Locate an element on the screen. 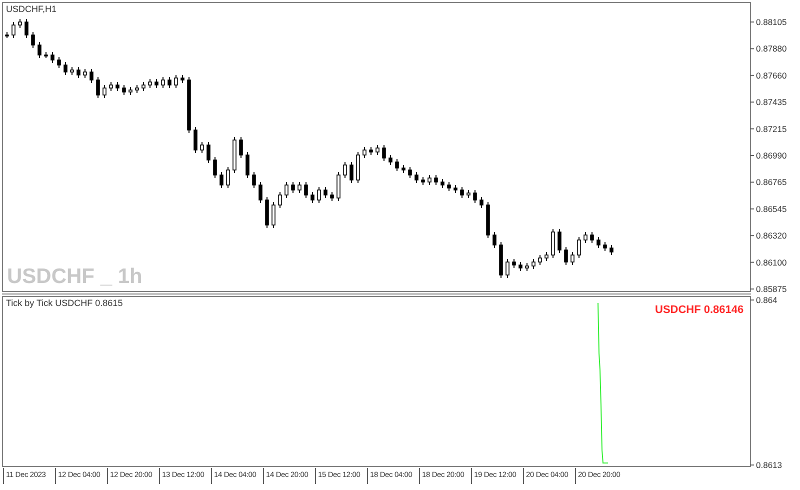 The image size is (800, 490). price-label: 0.86990 is located at coordinates (771, 155).